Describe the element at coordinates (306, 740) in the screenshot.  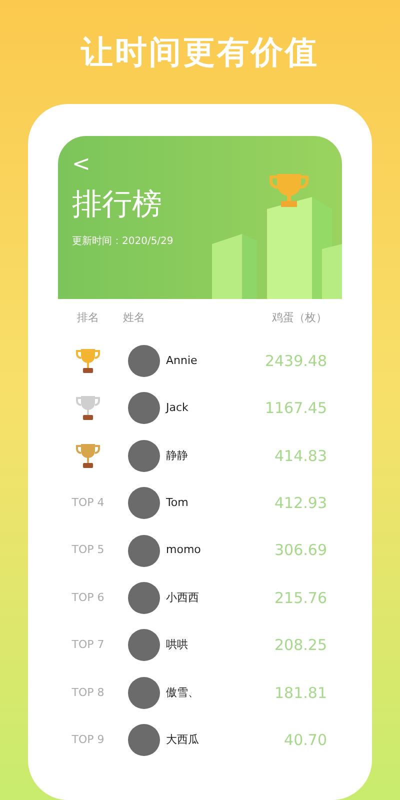
I see `egg-count: 40.70` at that location.